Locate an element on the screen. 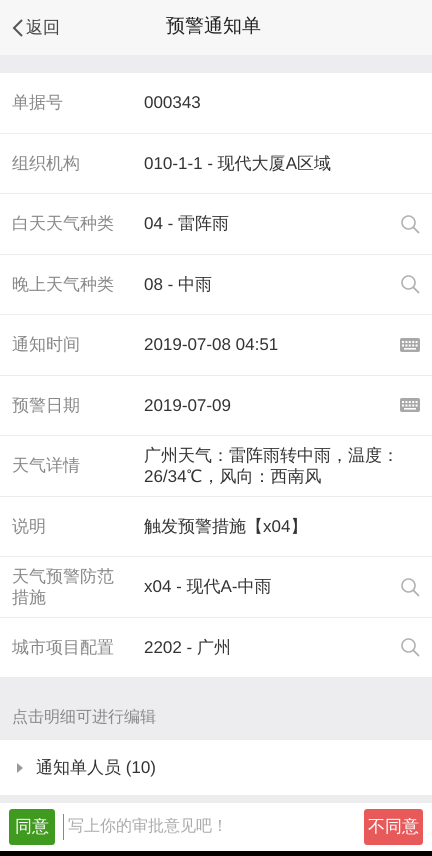 Image resolution: width=432 pixels, height=856 pixels. back-button: 返回 is located at coordinates (30, 27).